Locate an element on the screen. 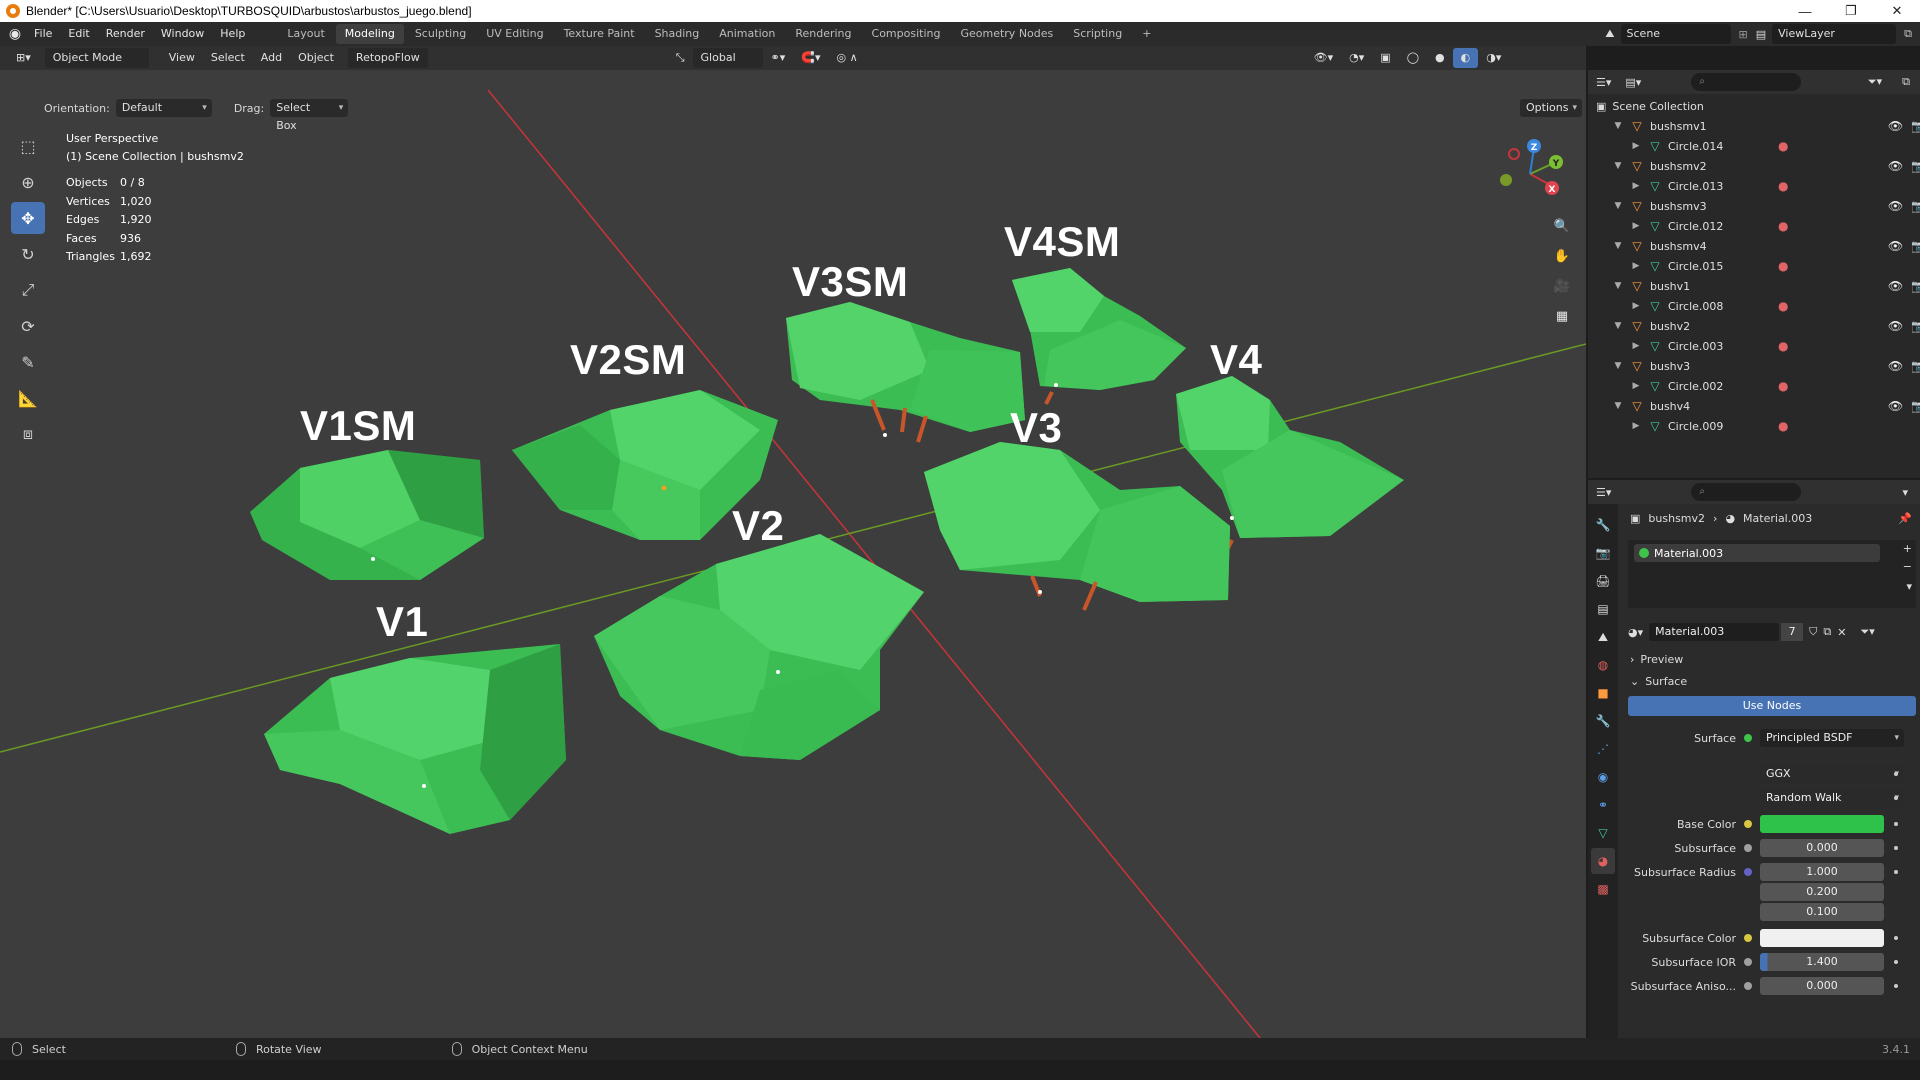 The height and width of the screenshot is (1080, 1920). pan-hand-icon: ✋ is located at coordinates (1562, 256).